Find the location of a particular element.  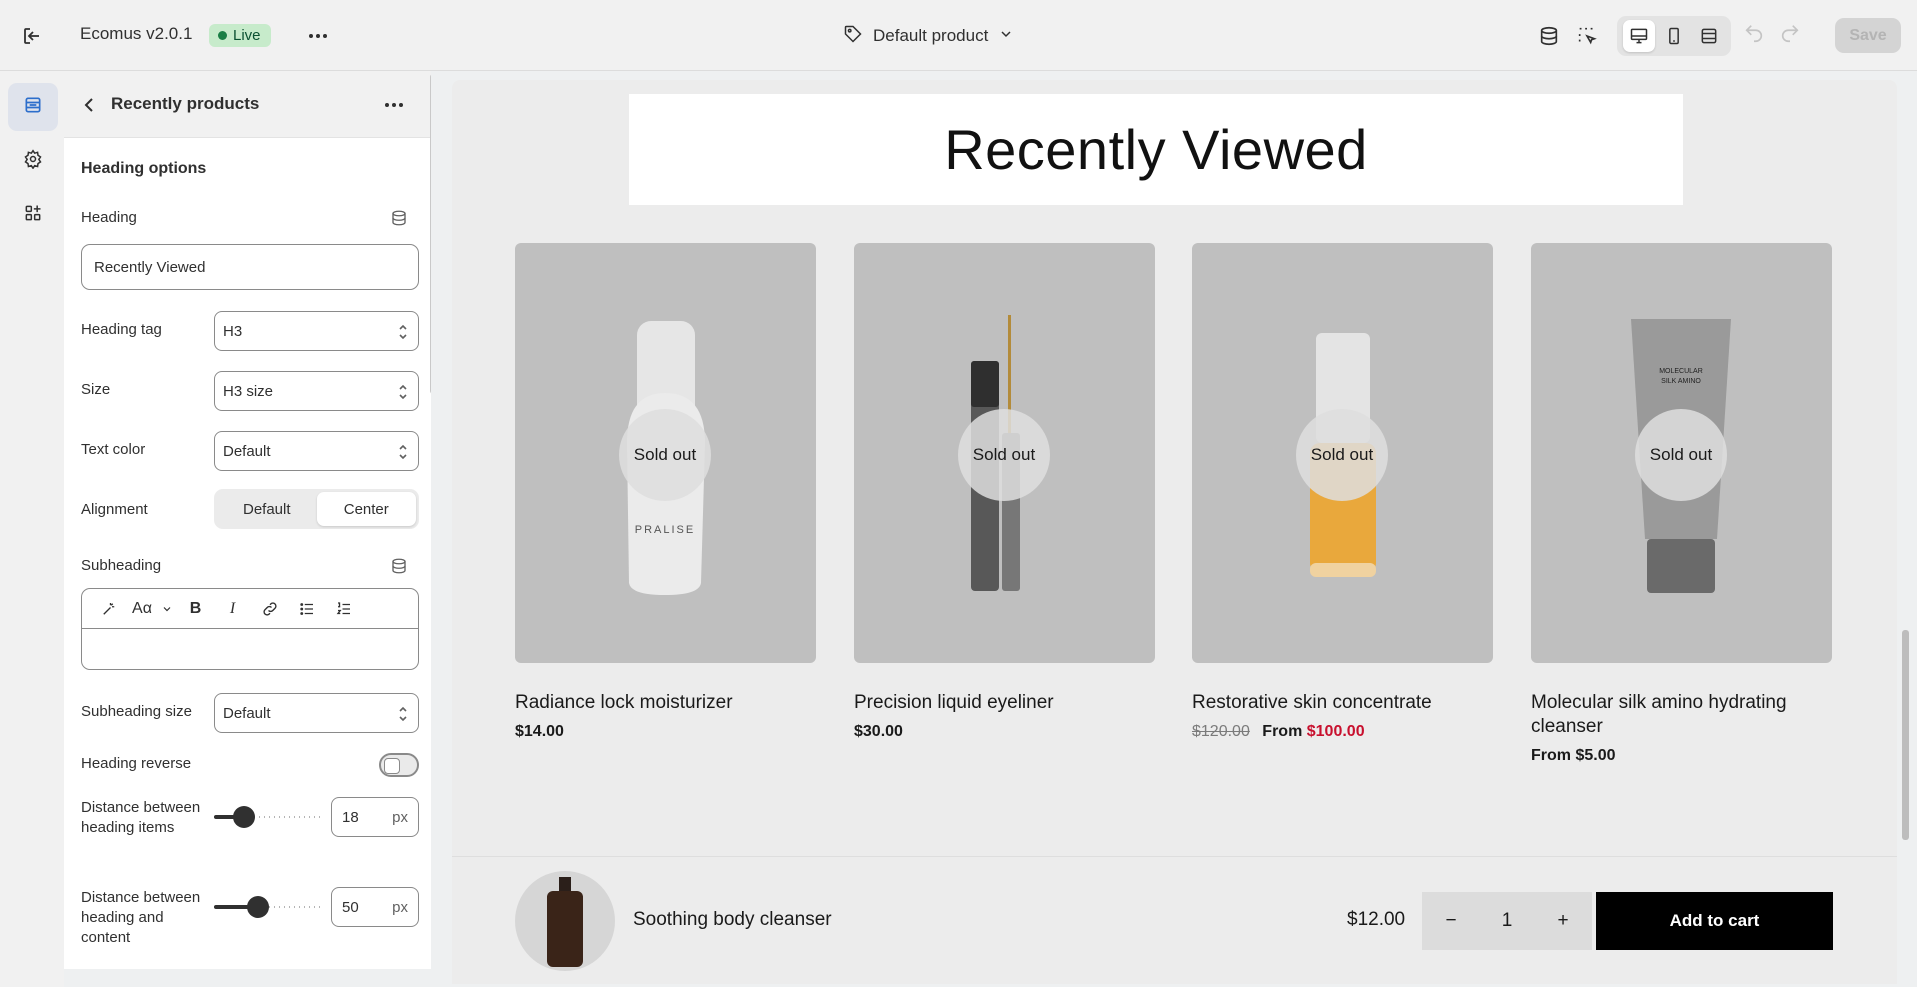

numbered-list-icon is located at coordinates (343, 609).